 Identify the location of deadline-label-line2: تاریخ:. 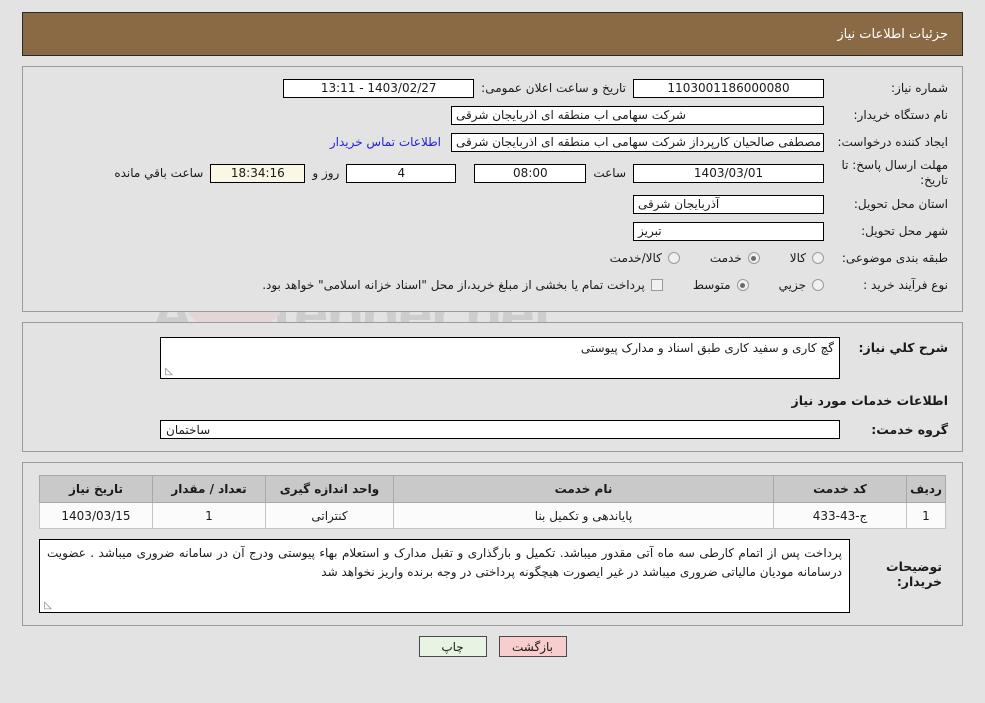
(934, 180).